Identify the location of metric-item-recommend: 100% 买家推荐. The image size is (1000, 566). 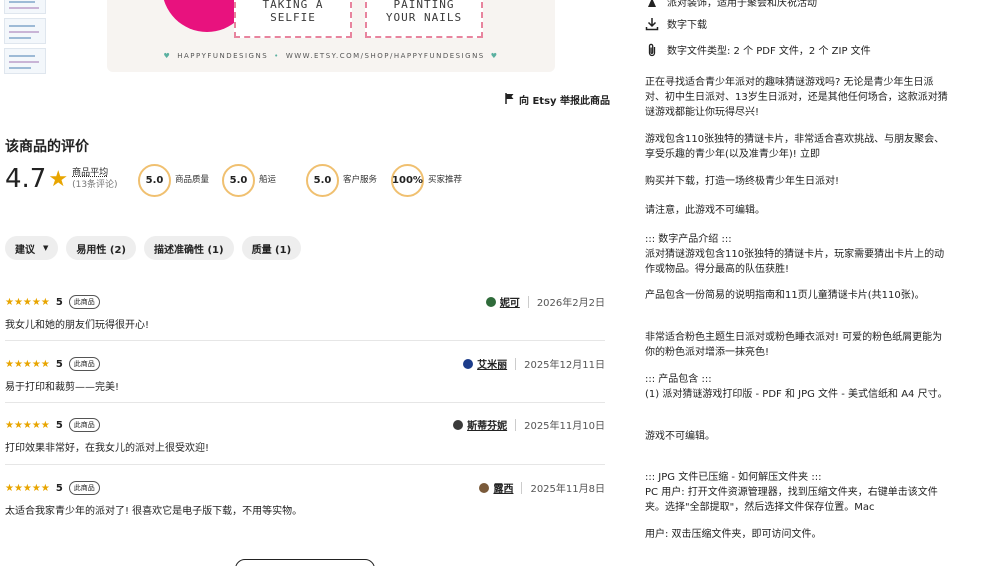
(426, 180).